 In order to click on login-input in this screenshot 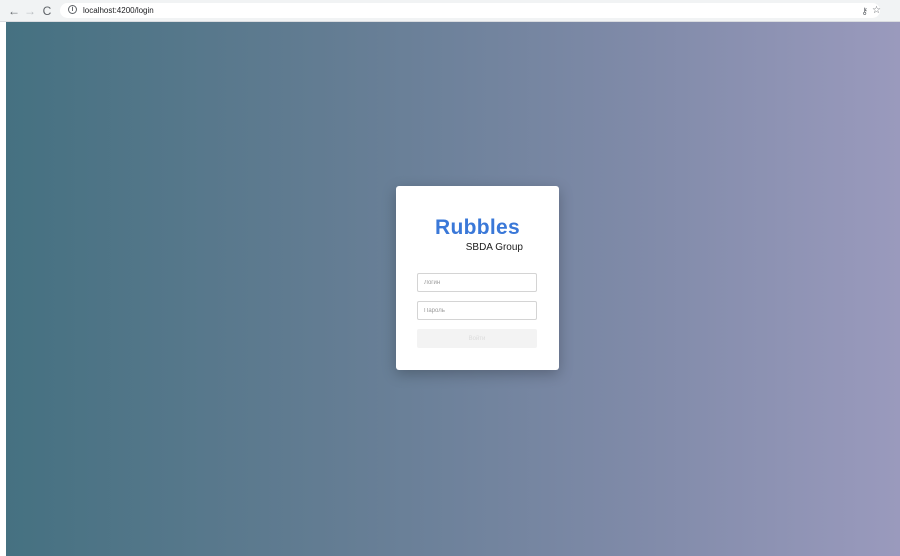, I will do `click(477, 282)`.